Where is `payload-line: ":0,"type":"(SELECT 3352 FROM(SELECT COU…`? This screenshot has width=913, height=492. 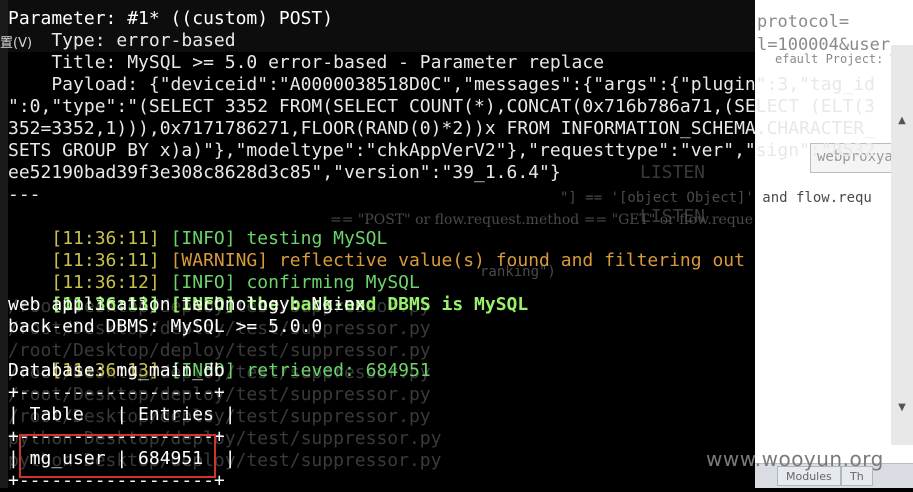 payload-line: ":0,"type":"(SELECT 3352 FROM(SELECT COU… is located at coordinates (441, 106).